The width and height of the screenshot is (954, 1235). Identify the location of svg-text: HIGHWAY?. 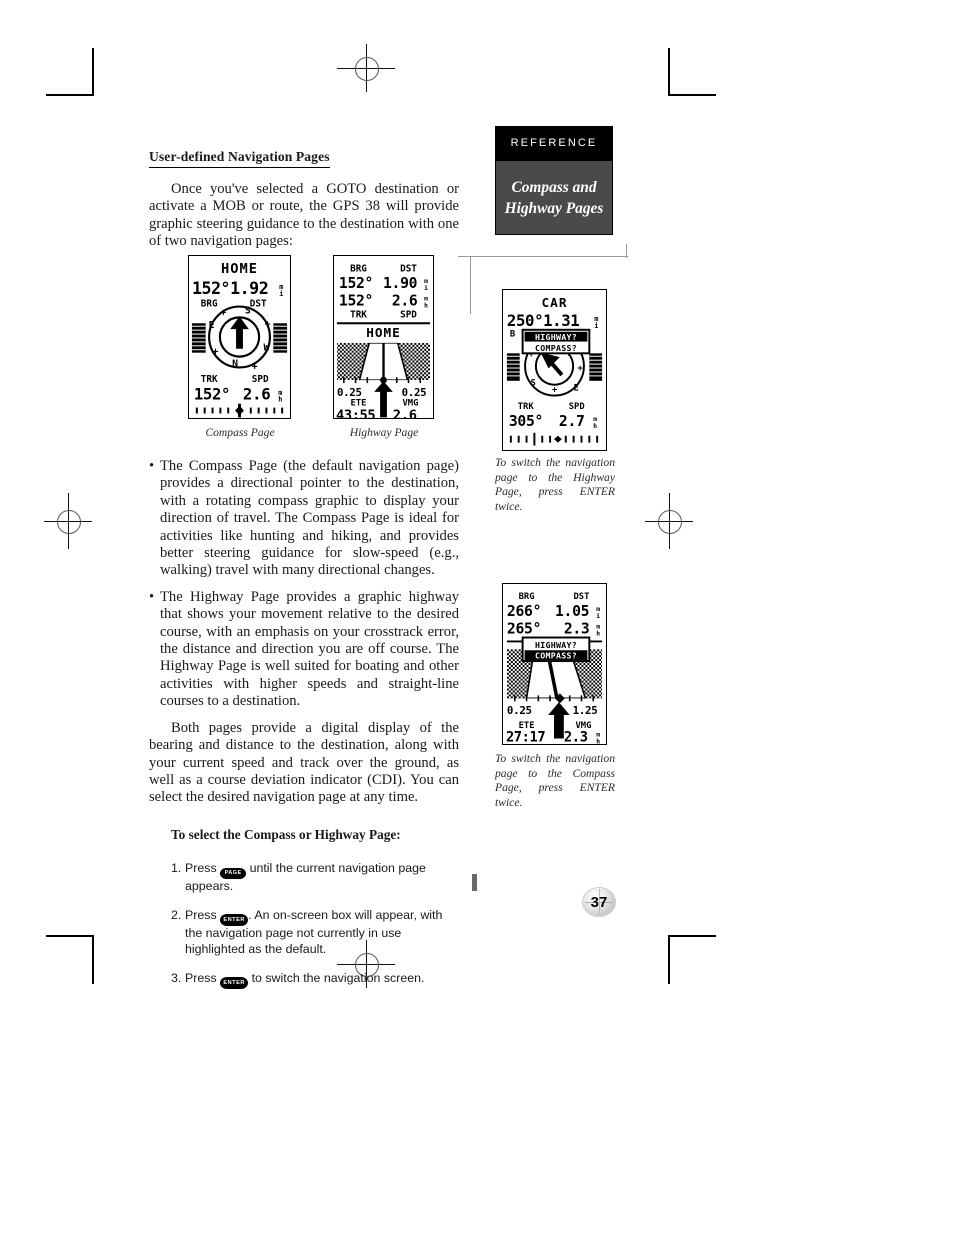
(556, 337).